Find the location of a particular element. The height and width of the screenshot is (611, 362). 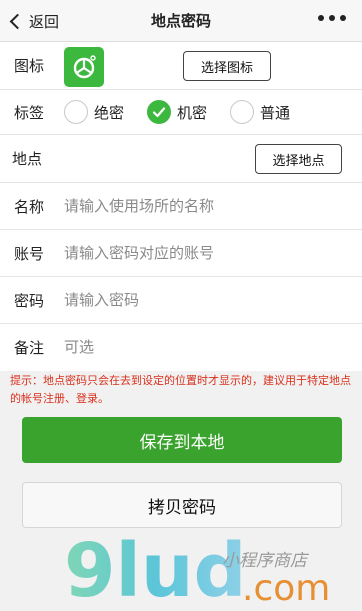

name-row: 名称 is located at coordinates (181, 206).